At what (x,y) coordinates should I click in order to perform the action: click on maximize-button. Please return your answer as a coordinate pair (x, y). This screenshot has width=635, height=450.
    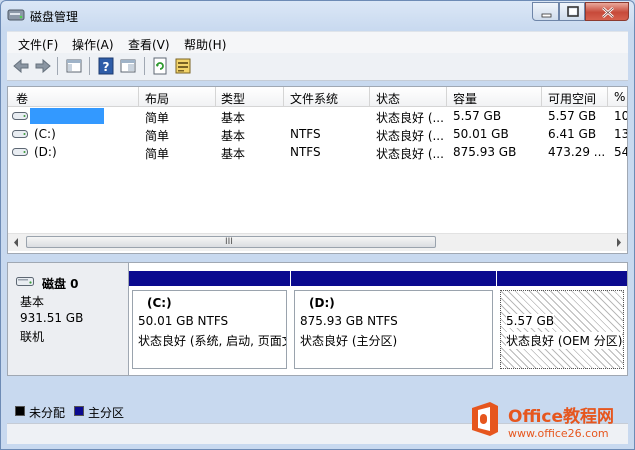
    Looking at the image, I should click on (572, 11).